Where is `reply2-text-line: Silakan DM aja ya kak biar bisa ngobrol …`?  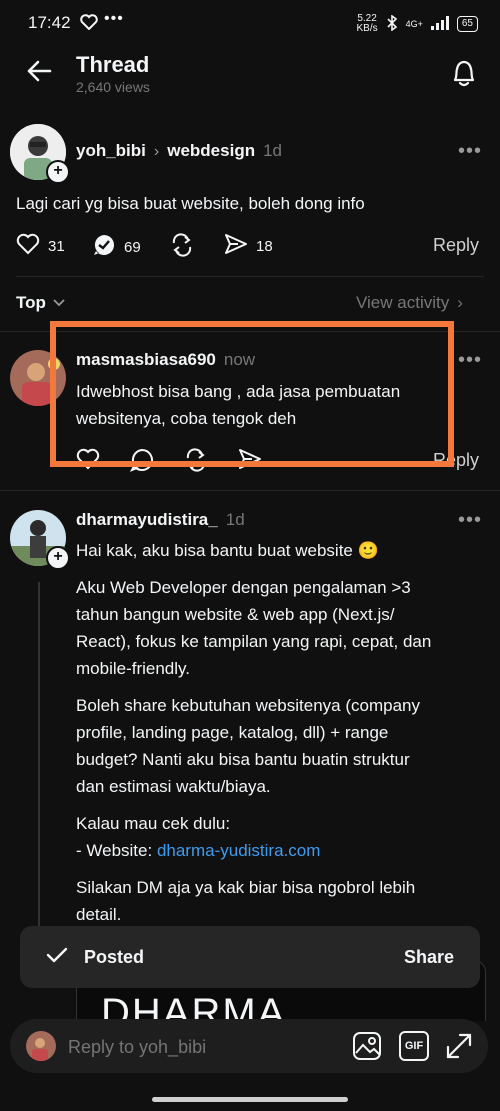
reply2-text-line: Silakan DM aja ya kak biar bisa ngobrol … is located at coordinates (246, 887).